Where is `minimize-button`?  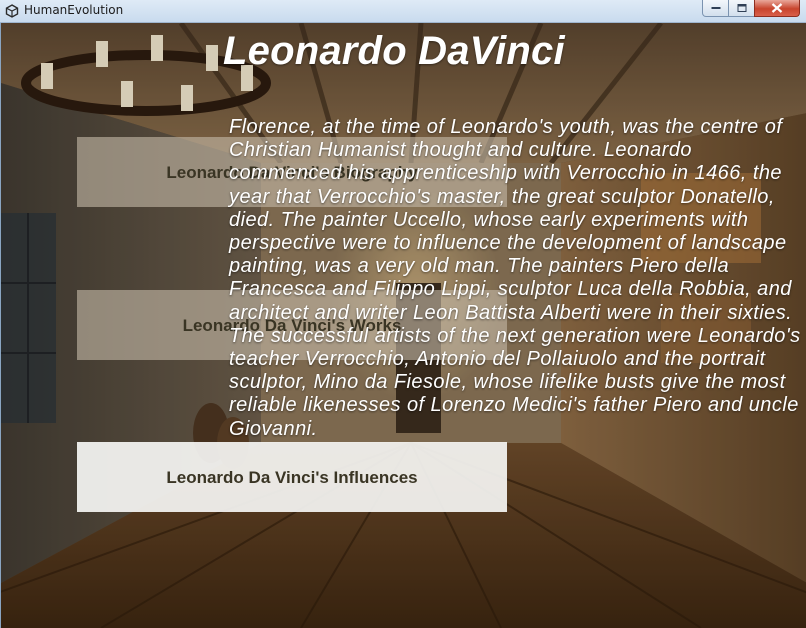
minimize-button is located at coordinates (715, 8).